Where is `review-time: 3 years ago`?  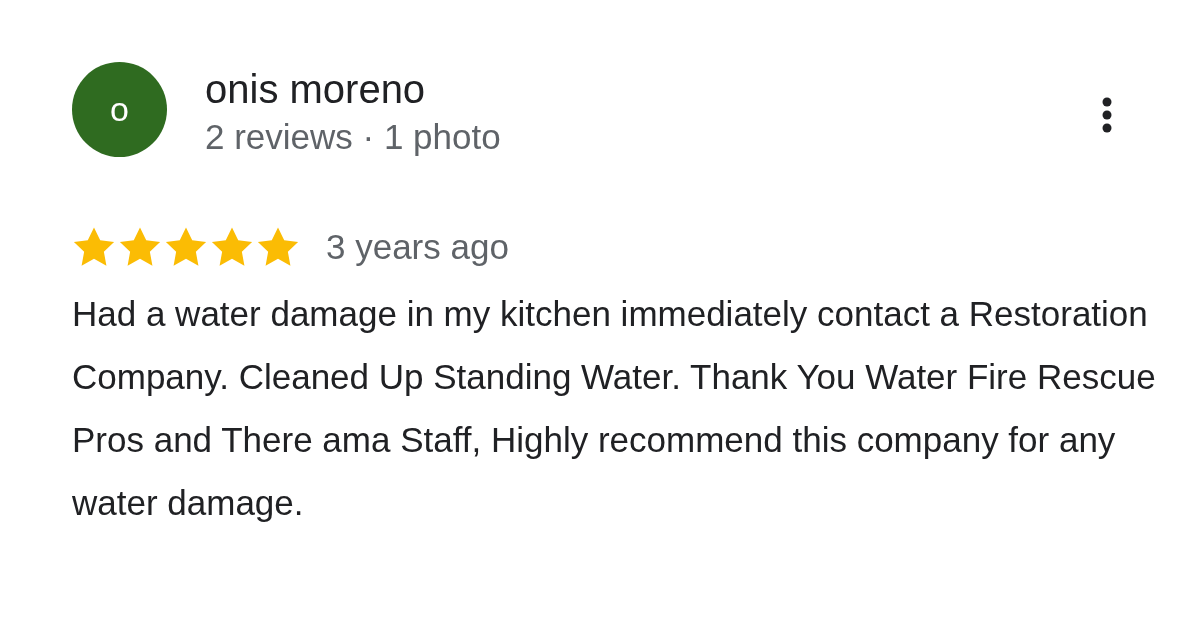 review-time: 3 years ago is located at coordinates (417, 247).